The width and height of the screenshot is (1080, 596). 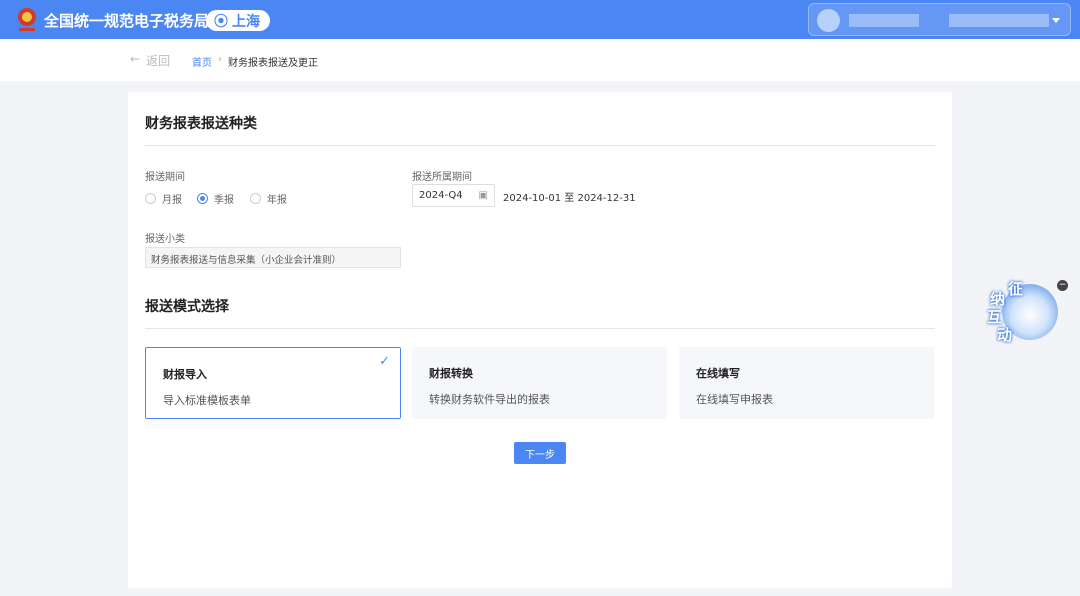 What do you see at coordinates (27, 19) in the screenshot?
I see `national-emblem-icon` at bounding box center [27, 19].